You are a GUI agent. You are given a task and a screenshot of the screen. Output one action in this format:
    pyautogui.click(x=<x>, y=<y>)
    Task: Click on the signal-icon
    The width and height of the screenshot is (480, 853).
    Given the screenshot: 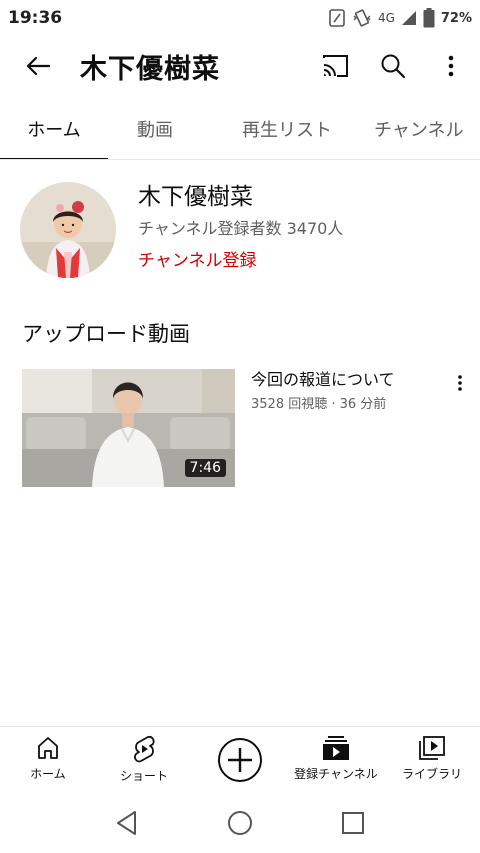 What is the action you would take?
    pyautogui.click(x=409, y=18)
    